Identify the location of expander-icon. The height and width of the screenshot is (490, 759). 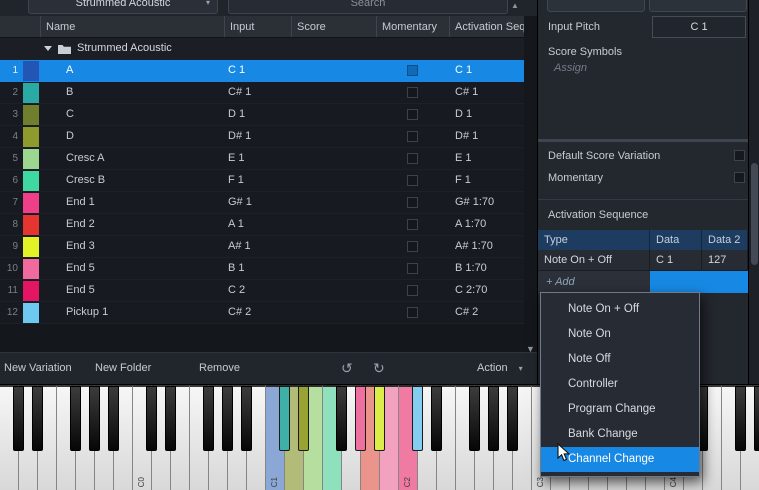
(48, 48).